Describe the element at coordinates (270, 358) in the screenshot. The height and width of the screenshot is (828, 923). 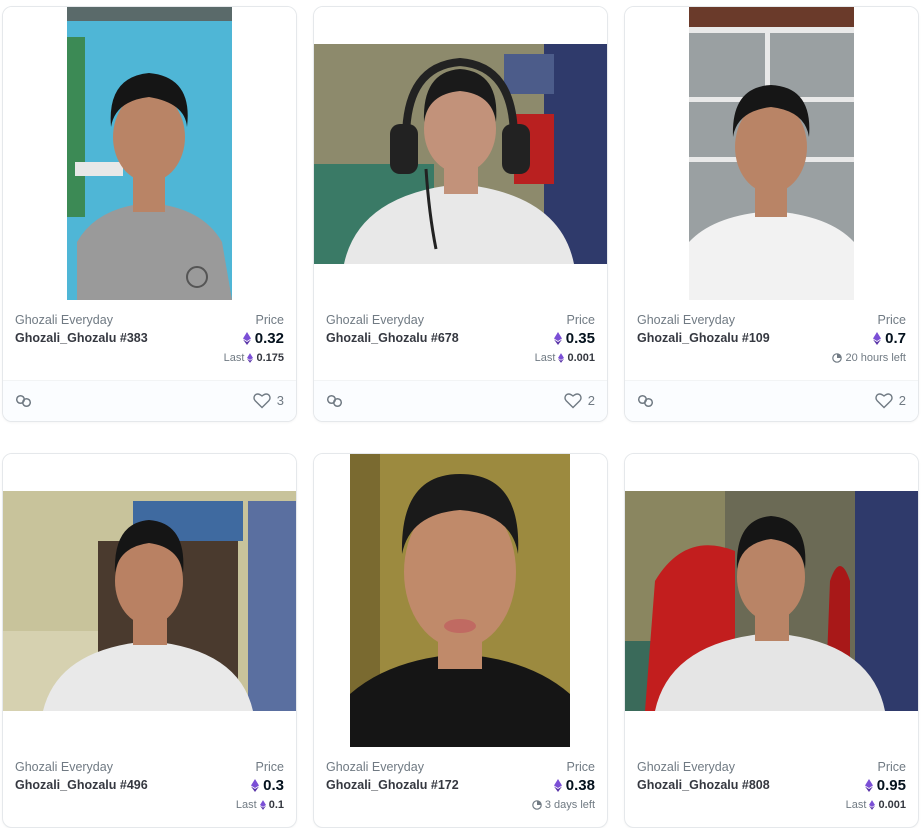
I see `last-amount: 0.175` at that location.